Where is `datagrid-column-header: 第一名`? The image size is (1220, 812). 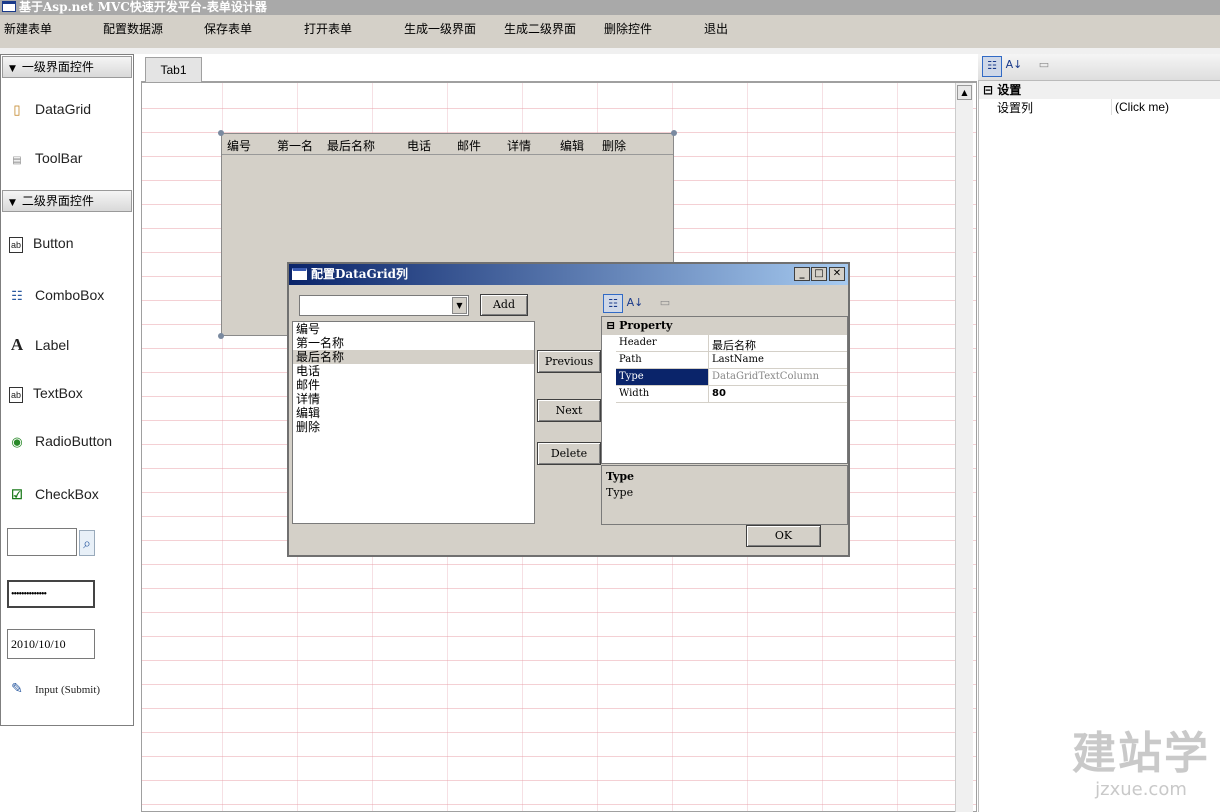 datagrid-column-header: 第一名 is located at coordinates (295, 145).